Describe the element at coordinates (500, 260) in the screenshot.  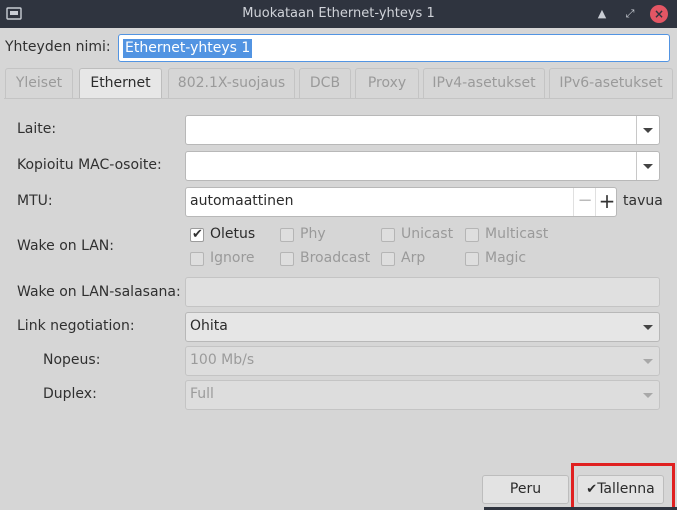
I see `wol-magic-checkbox: Magic` at that location.